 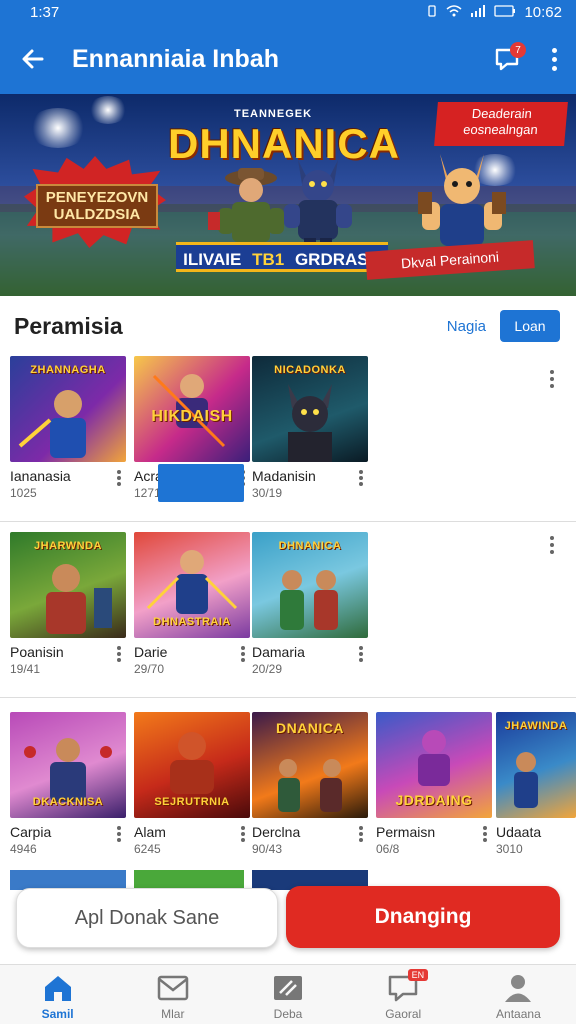 I want to click on nav-label: Mlar, so click(x=173, y=1014).